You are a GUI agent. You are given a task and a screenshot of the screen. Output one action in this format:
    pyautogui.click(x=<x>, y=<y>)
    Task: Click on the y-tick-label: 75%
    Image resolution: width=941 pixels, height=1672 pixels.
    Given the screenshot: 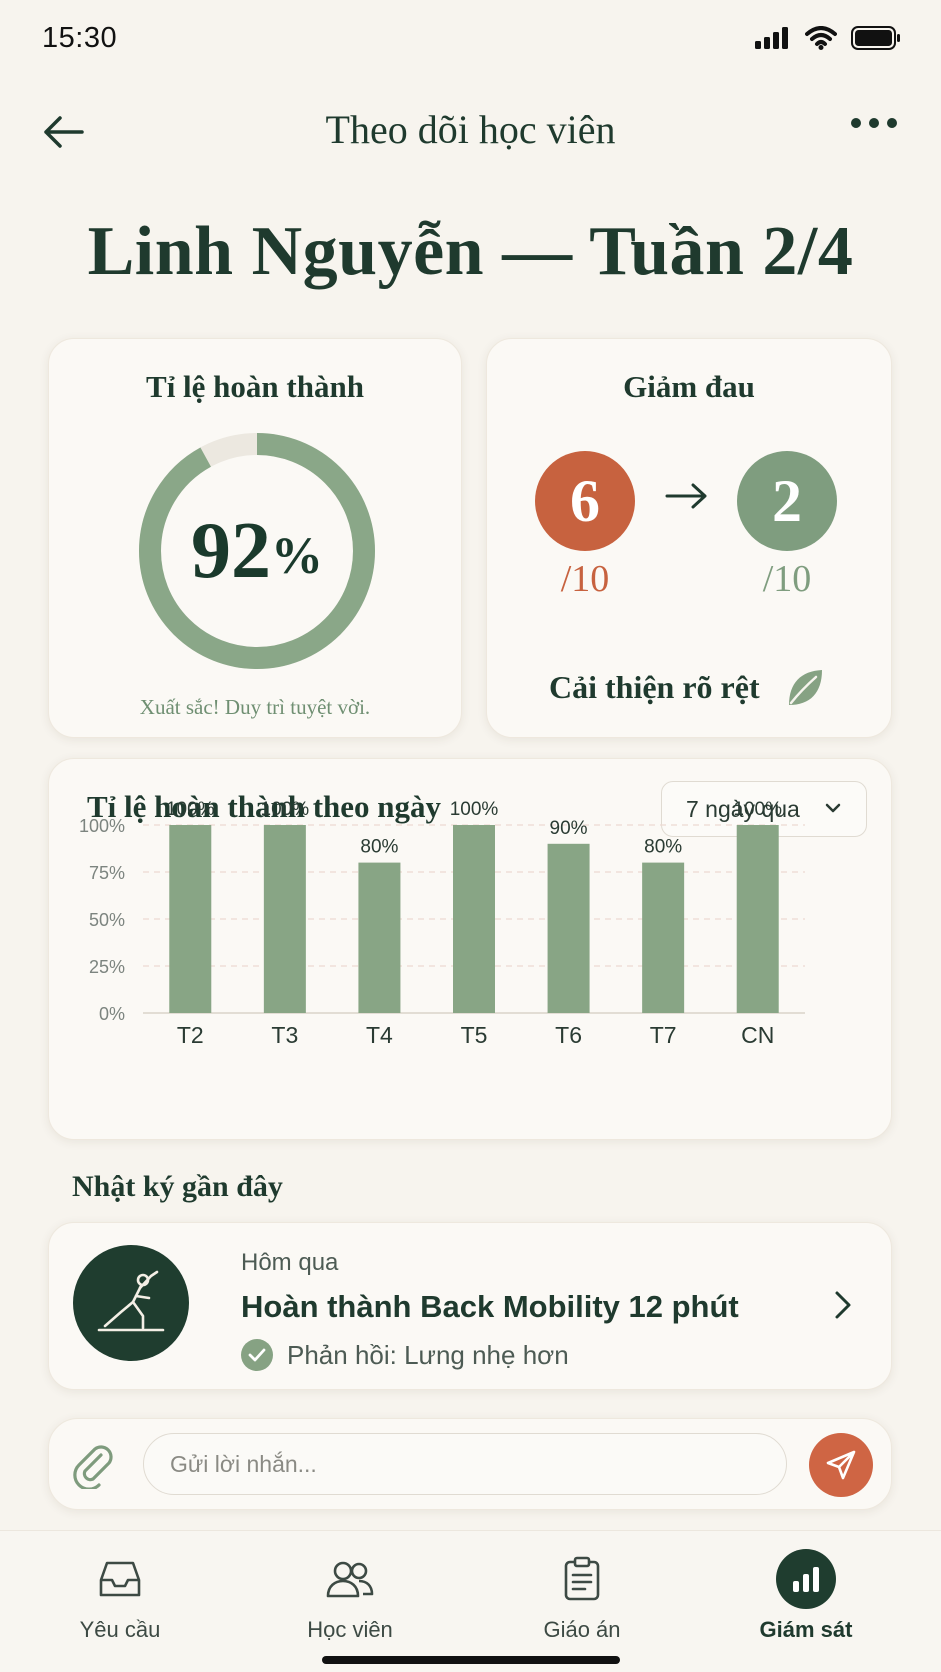 What is the action you would take?
    pyautogui.click(x=107, y=873)
    